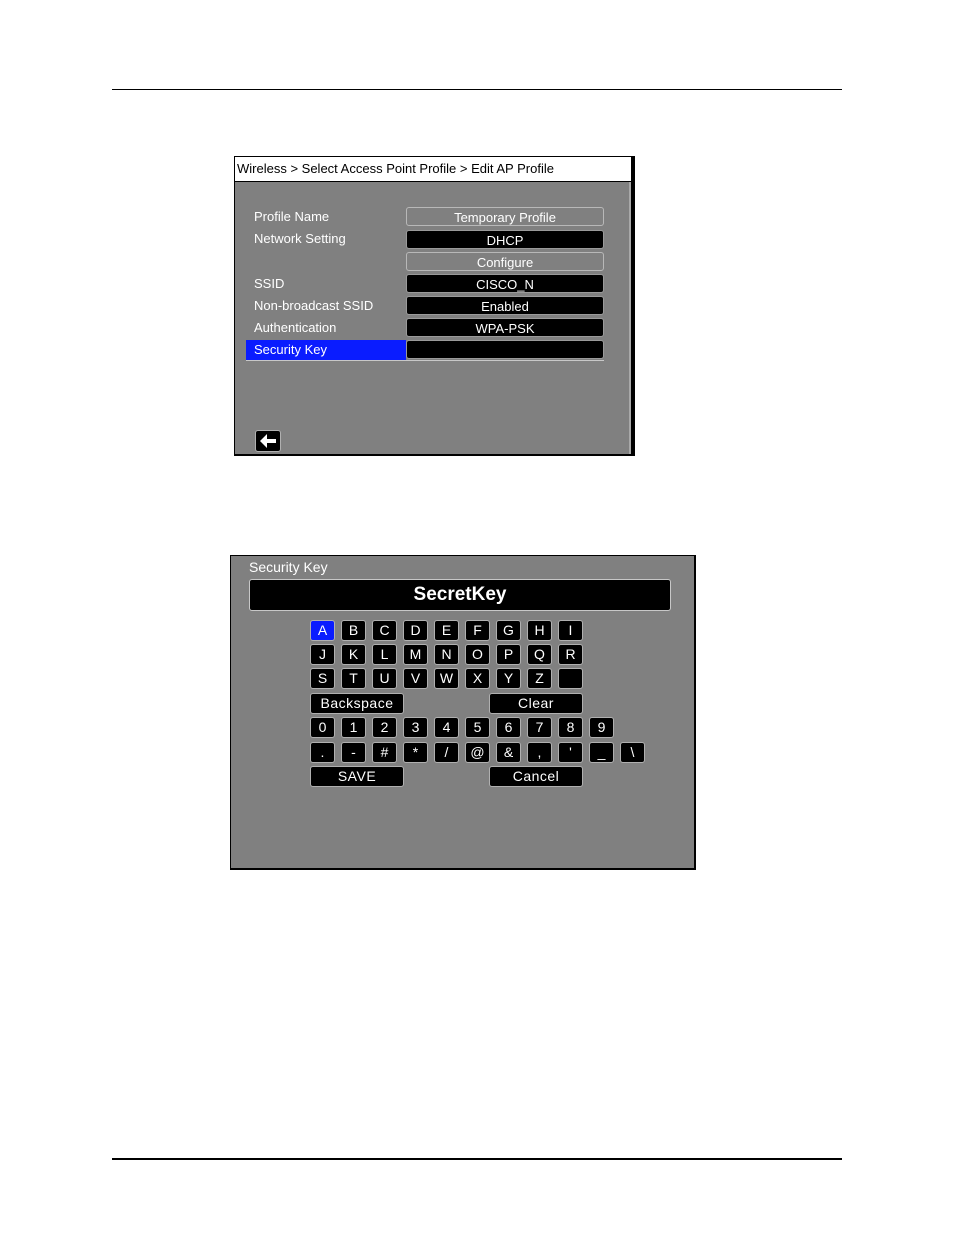 The width and height of the screenshot is (954, 1235). Describe the element at coordinates (536, 703) in the screenshot. I see `clear-button: Clear` at that location.